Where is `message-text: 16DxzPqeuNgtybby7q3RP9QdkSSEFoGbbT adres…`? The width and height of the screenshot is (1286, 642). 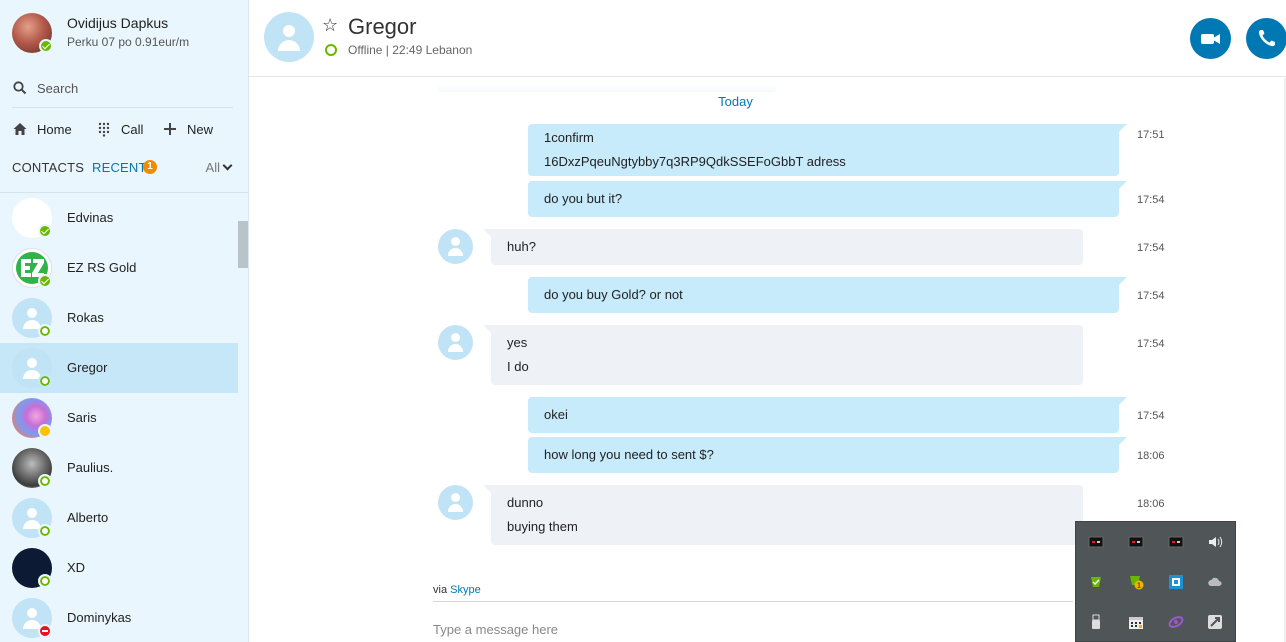 message-text: 16DxzPqeuNgtybby7q3RP9QdkSSEFoGbbT adres… is located at coordinates (695, 161).